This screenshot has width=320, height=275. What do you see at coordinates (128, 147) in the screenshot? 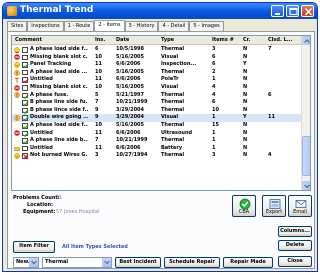
I see `cell-date: 6/6/2006` at bounding box center [128, 147].